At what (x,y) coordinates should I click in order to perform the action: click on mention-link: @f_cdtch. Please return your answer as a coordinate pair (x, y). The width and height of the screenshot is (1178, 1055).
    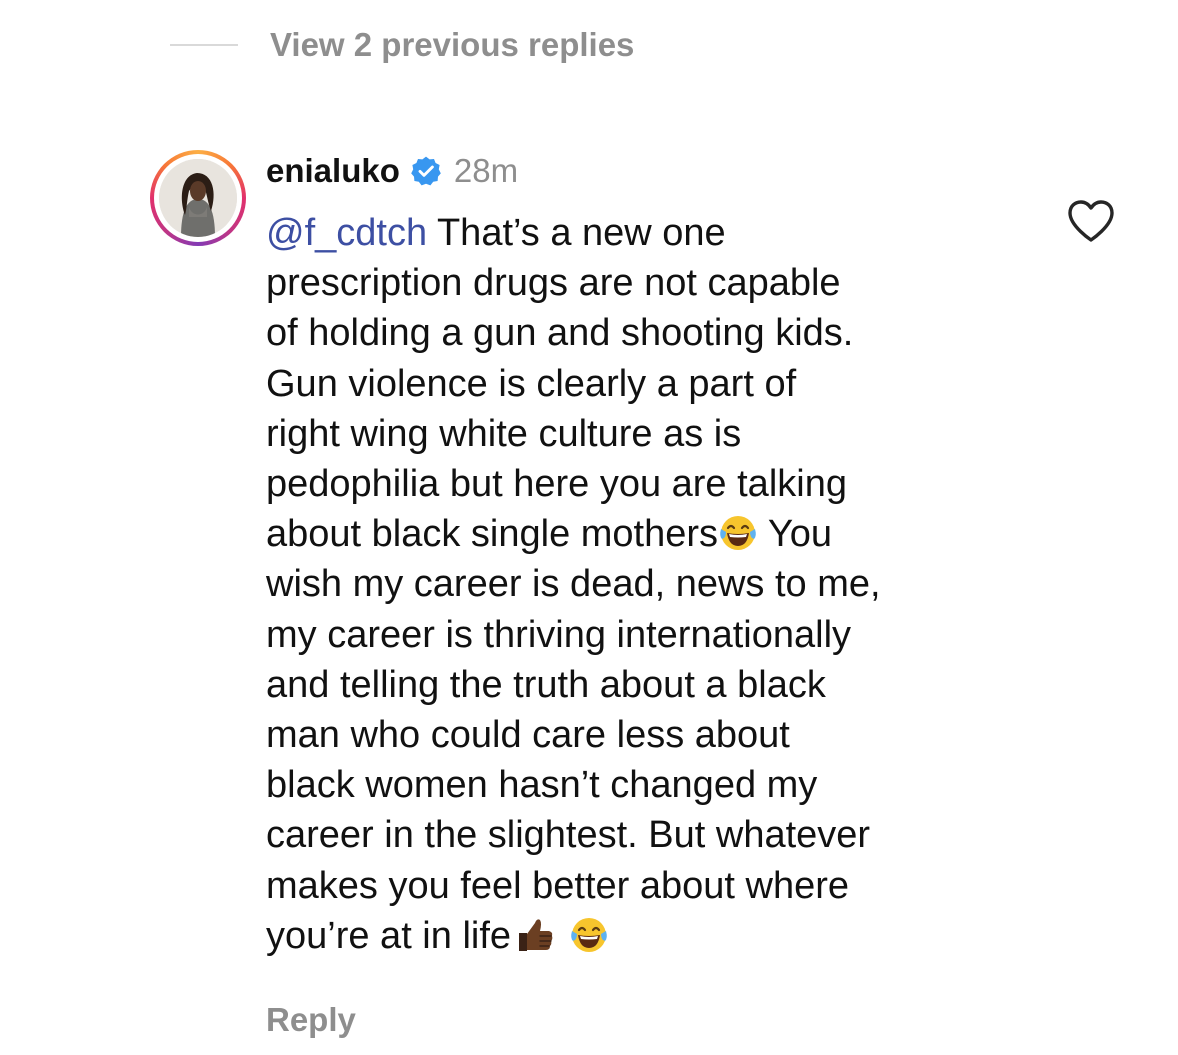
    Looking at the image, I should click on (346, 233).